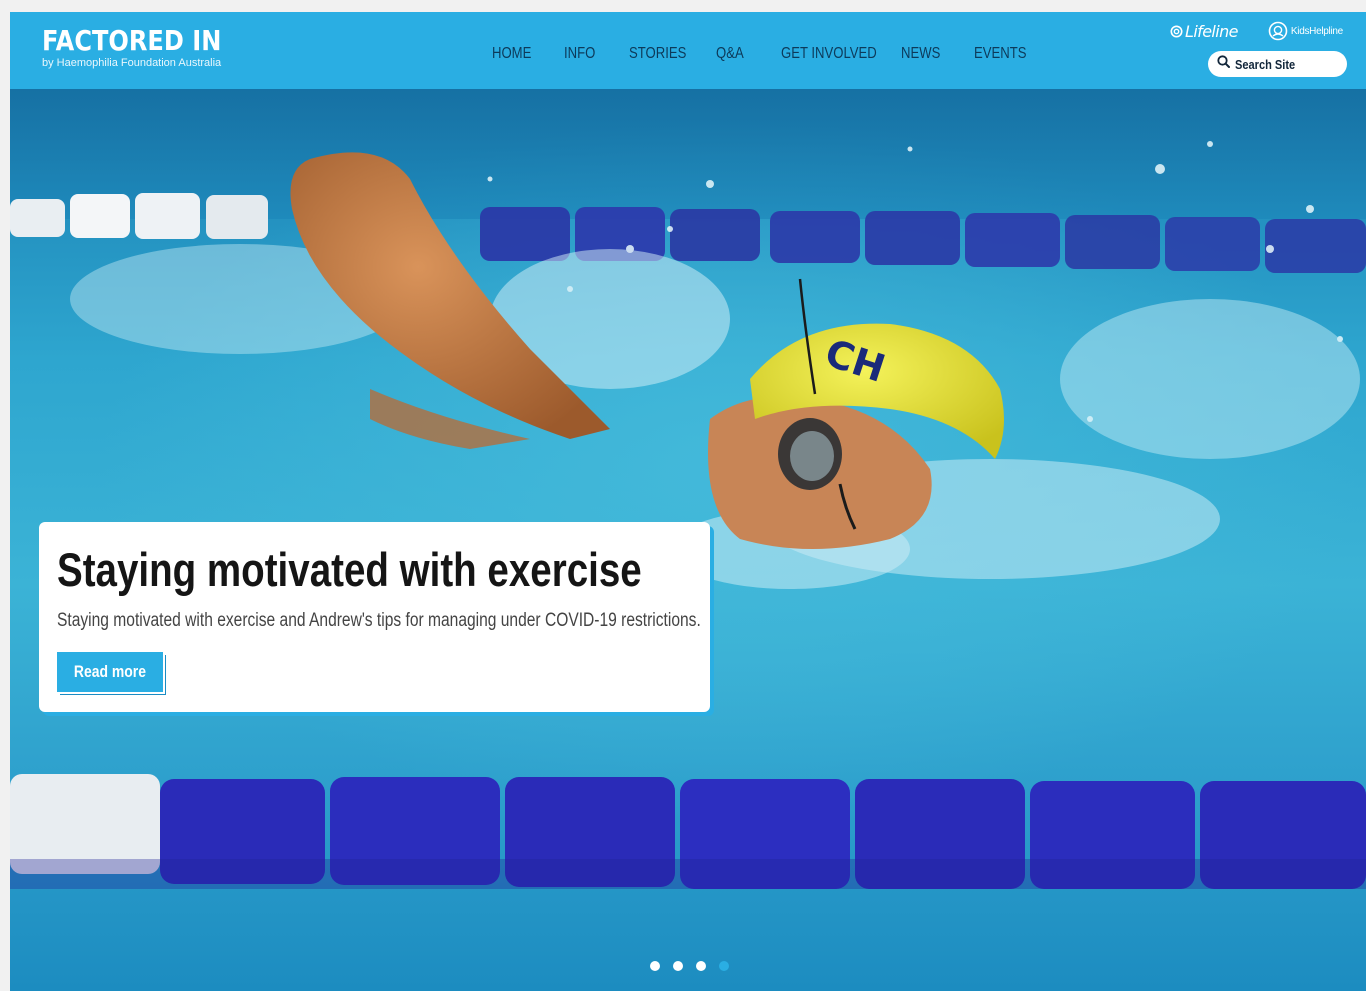 This screenshot has height=991, width=1366. Describe the element at coordinates (664, 54) in the screenshot. I see `nav-stories: STORIES` at that location.